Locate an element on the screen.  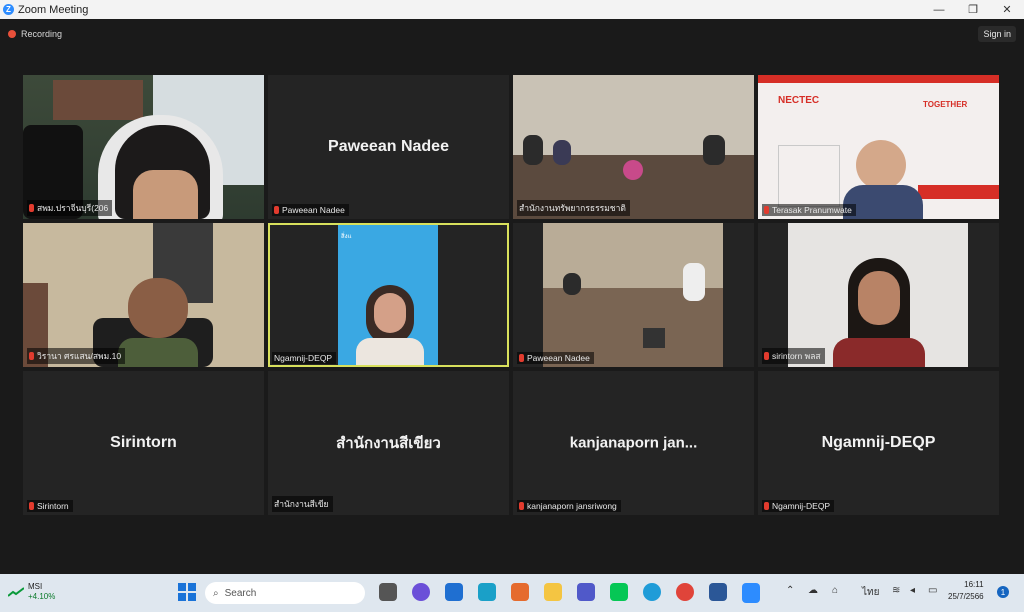
show-hidden-icons-icon: ⌃ is located at coordinates (790, 590).